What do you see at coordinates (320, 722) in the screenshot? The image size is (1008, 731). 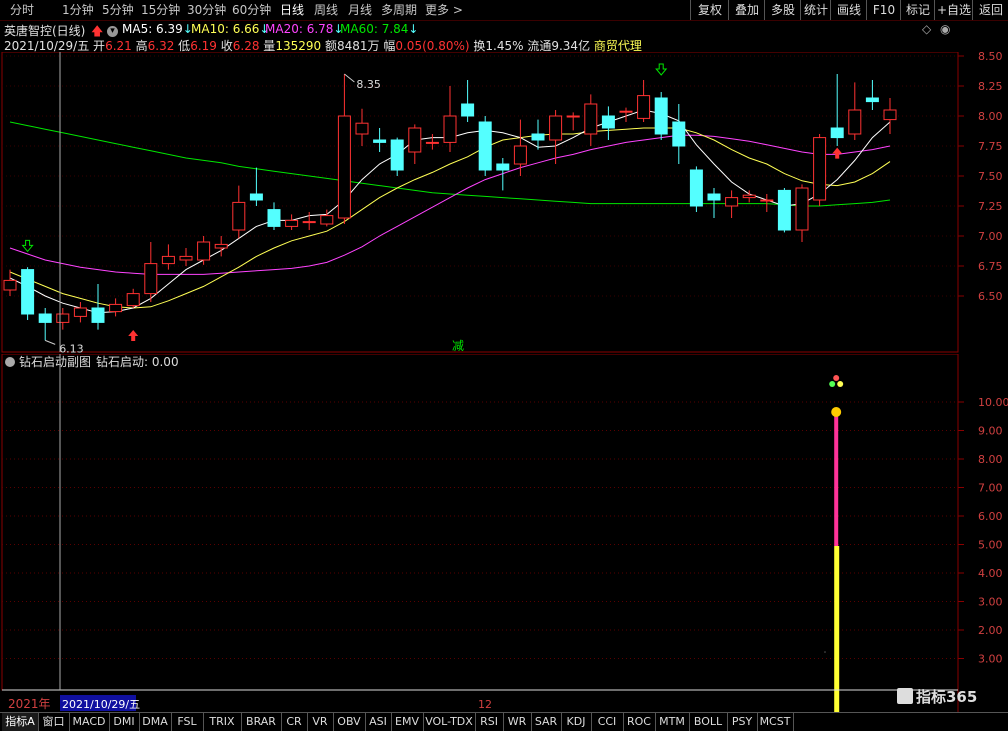 I see `indicator-tab-vr: VR` at bounding box center [320, 722].